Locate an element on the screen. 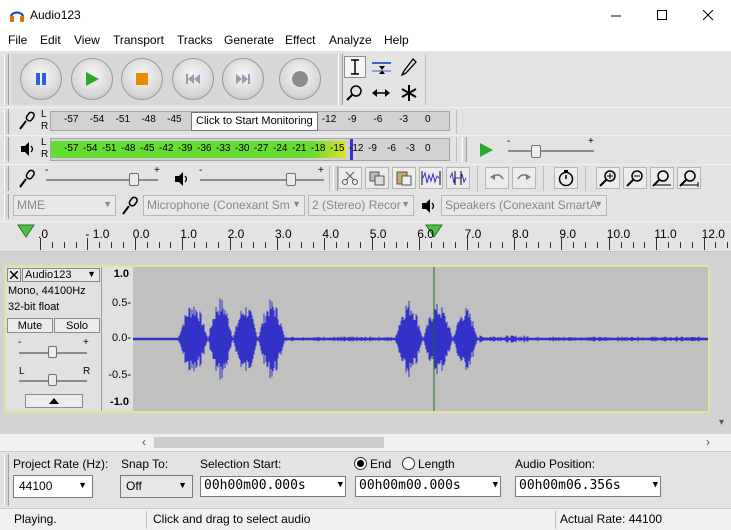 This screenshot has width=731, height=530. minimize-button is located at coordinates (616, 15).